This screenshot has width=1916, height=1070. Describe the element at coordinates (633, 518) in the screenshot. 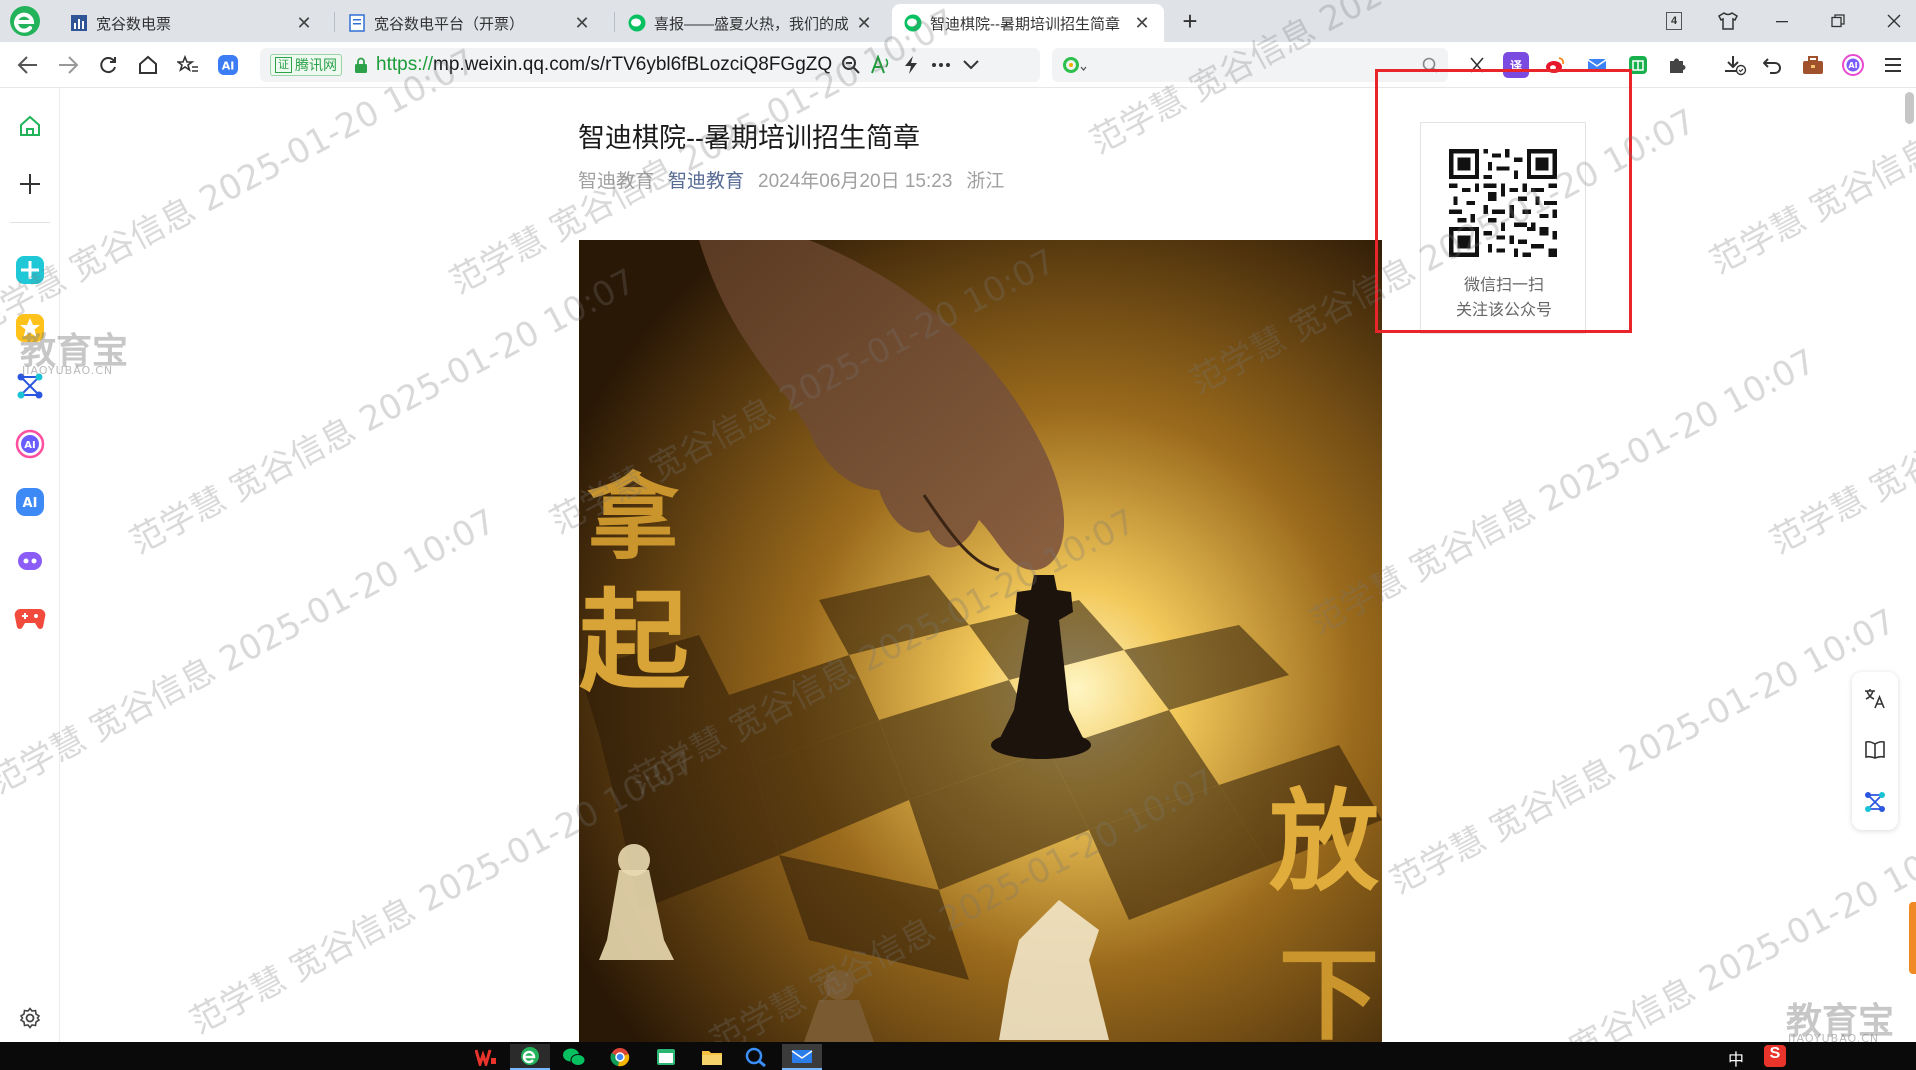

I see `hero-text-na: 拿` at that location.